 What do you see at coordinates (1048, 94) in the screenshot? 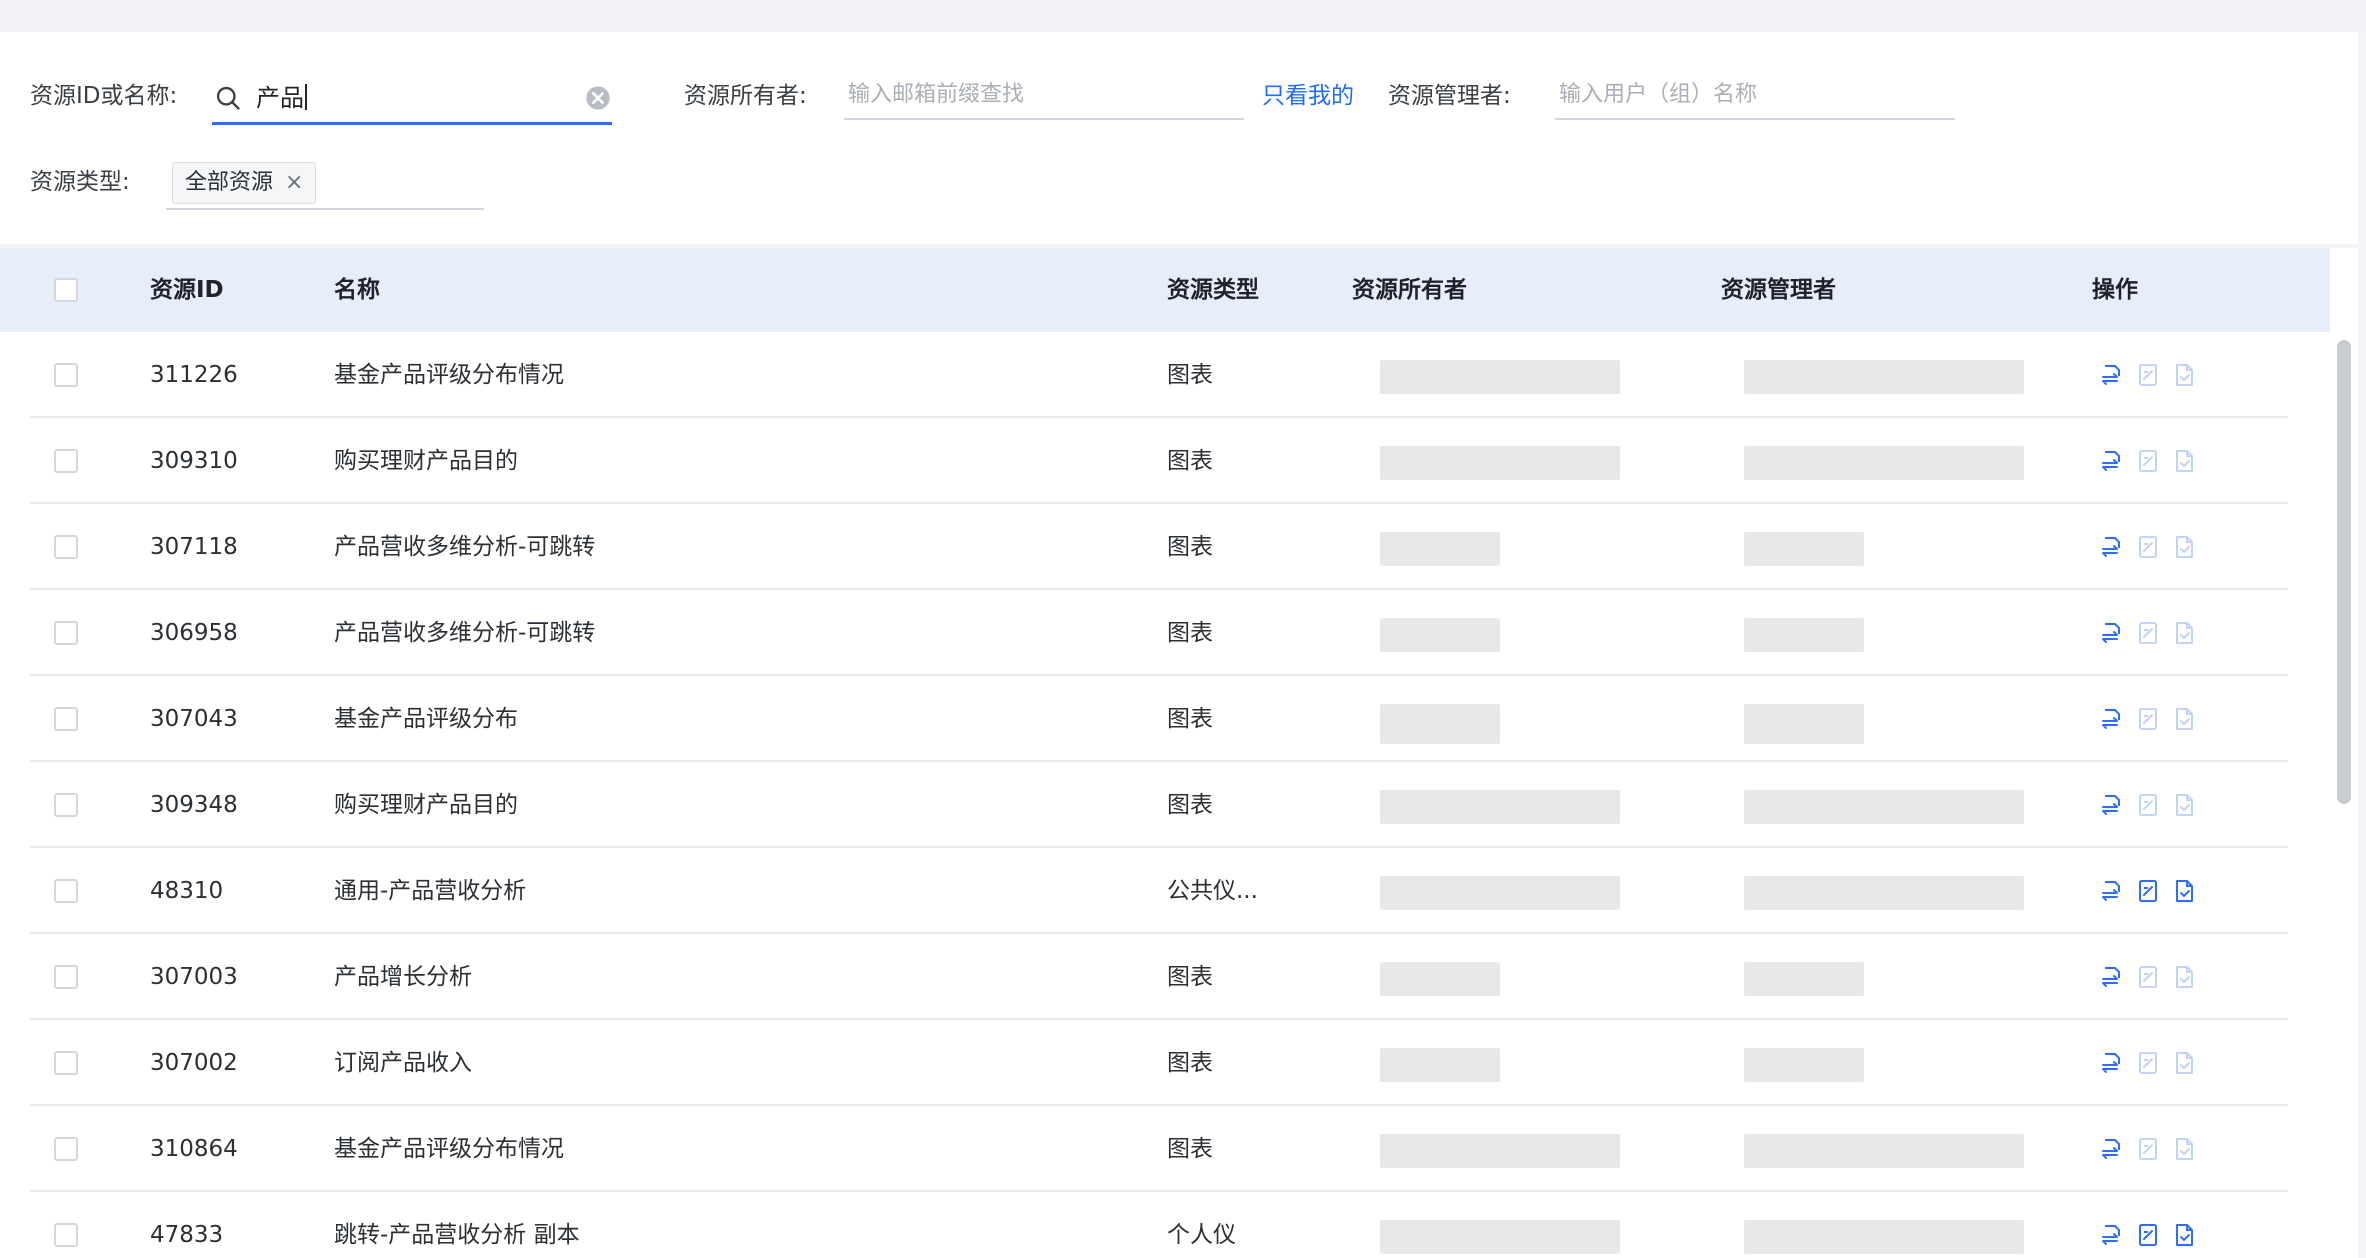
I see `owner-field` at bounding box center [1048, 94].